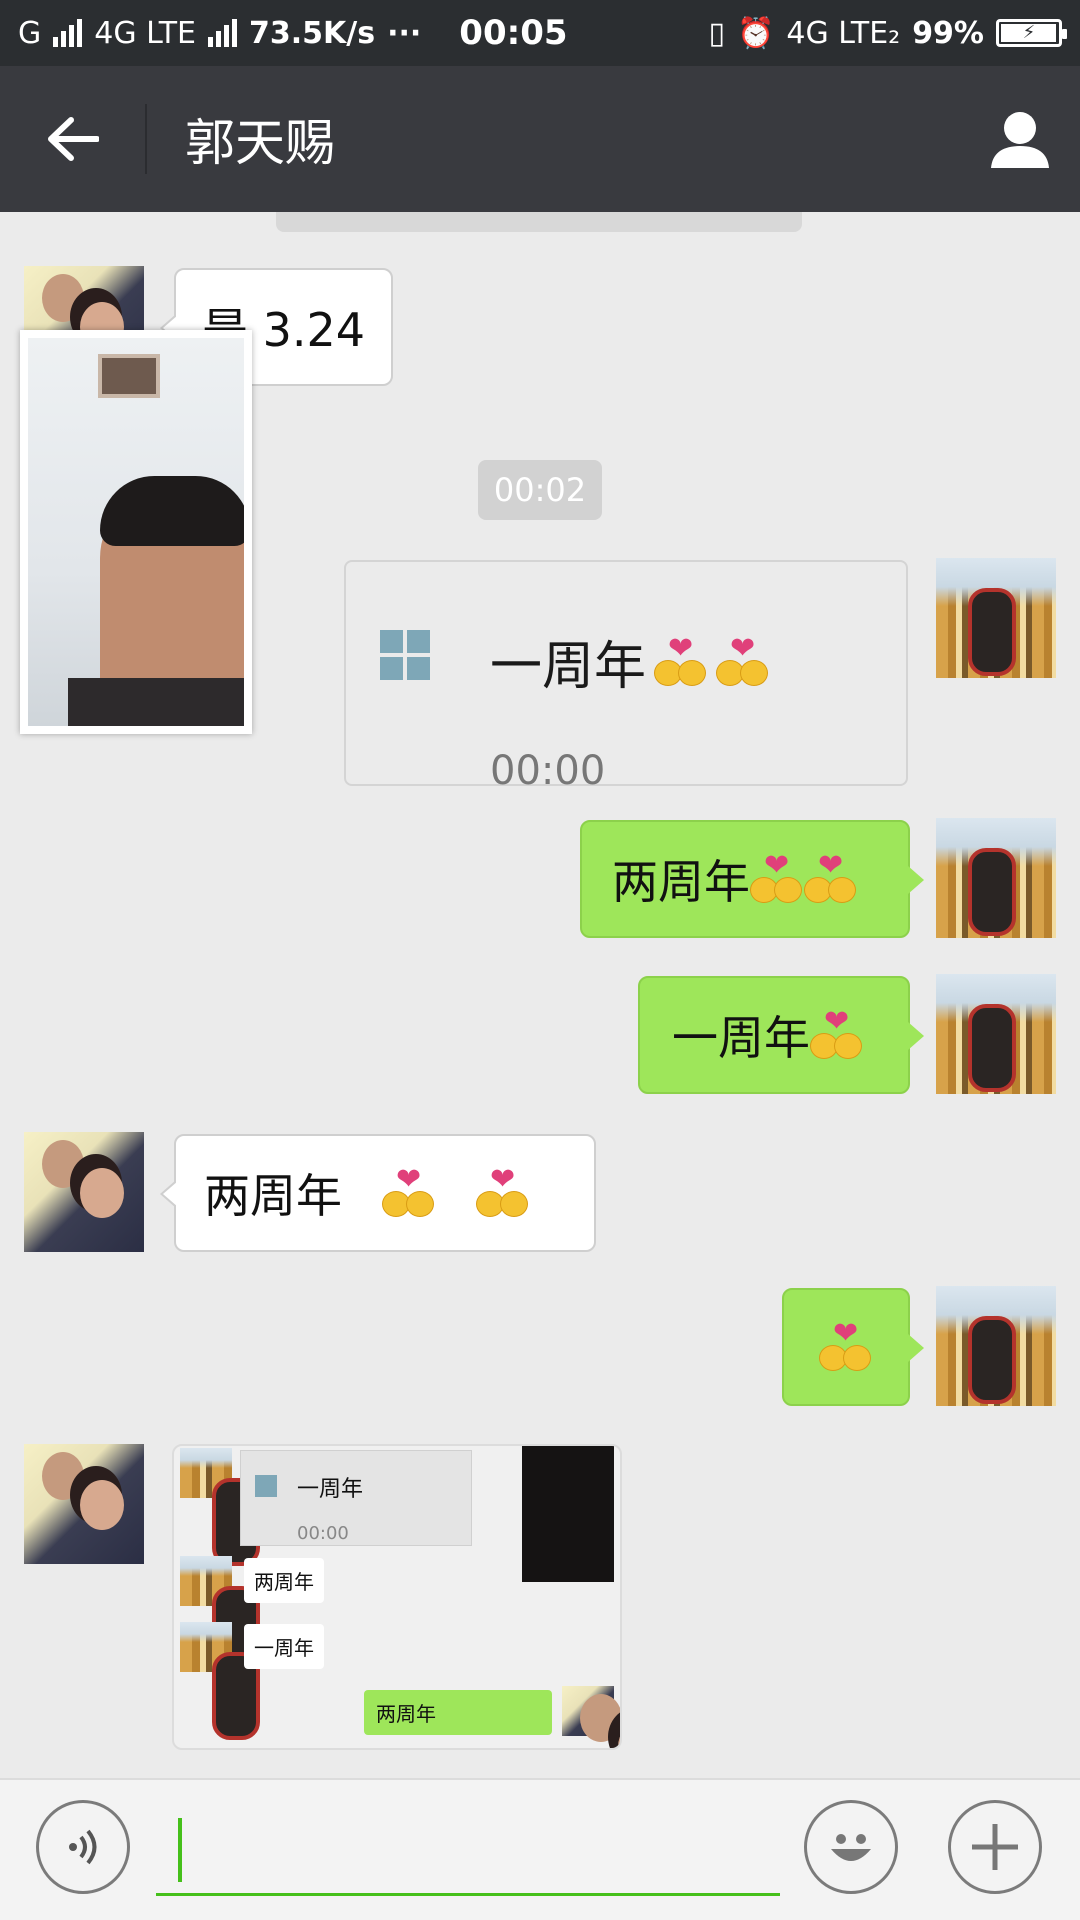 The height and width of the screenshot is (1920, 1080). Describe the element at coordinates (568, 667) in the screenshot. I see `card-title-text: 一周年` at that location.